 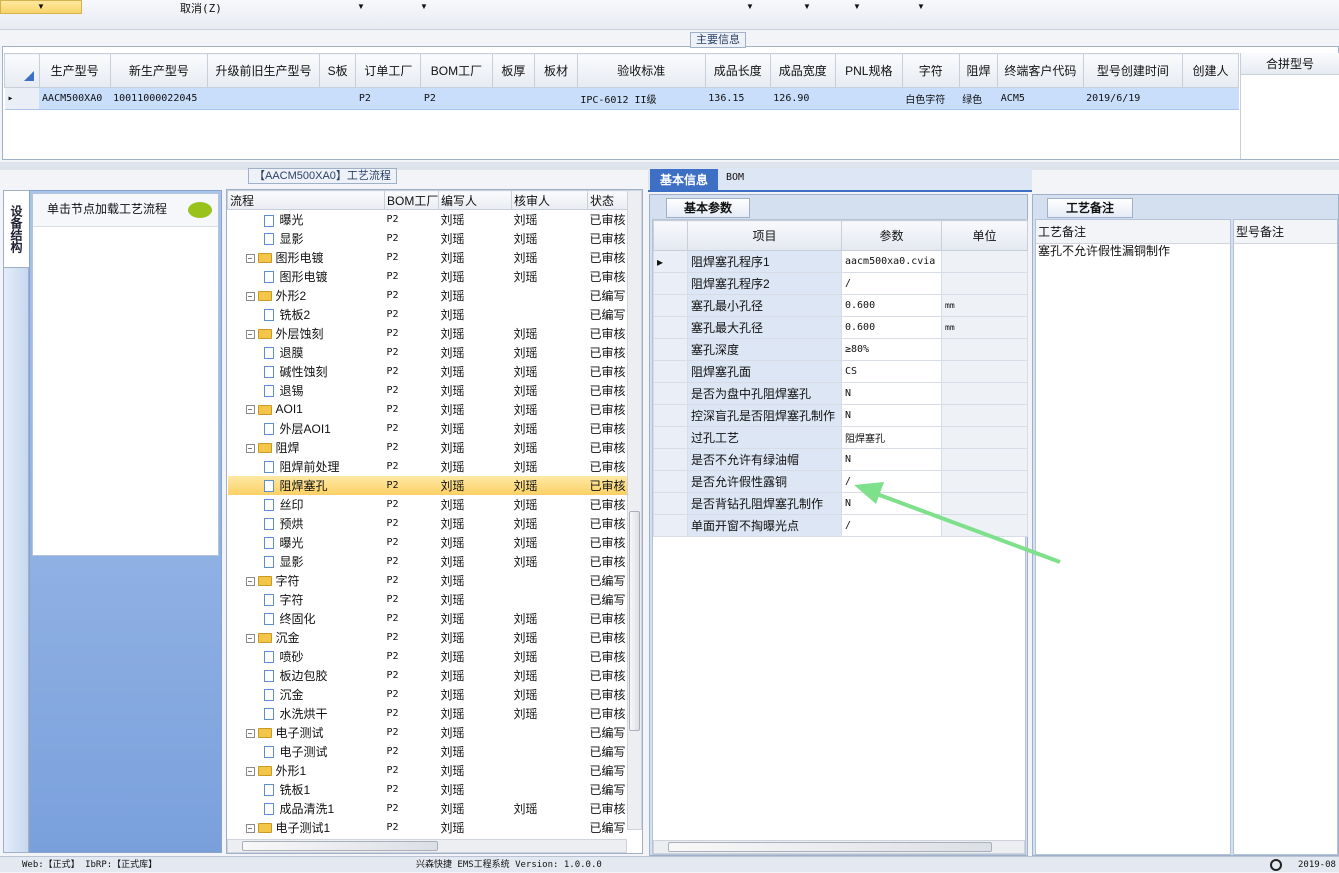 I want to click on tree-row: 丝印 P2 刘瑶 刘瑶 已审核, so click(x=428, y=504).